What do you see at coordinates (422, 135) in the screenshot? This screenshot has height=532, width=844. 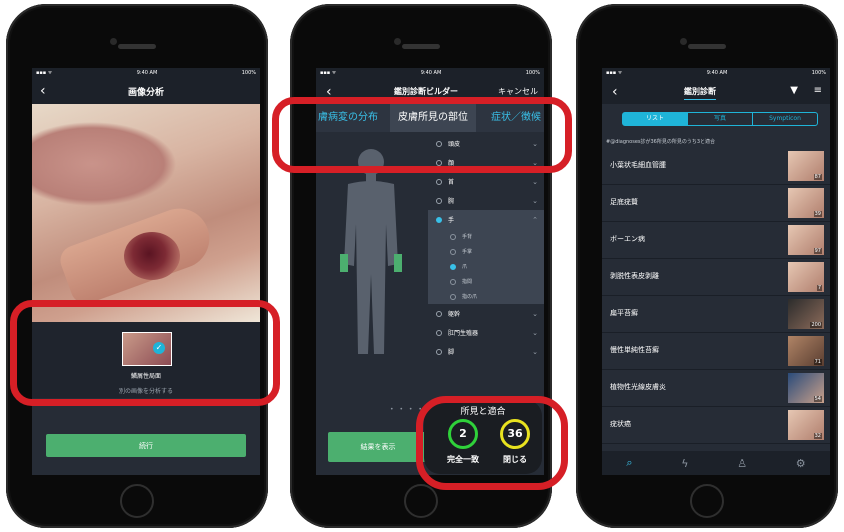 I see `highlight-tabs` at bounding box center [422, 135].